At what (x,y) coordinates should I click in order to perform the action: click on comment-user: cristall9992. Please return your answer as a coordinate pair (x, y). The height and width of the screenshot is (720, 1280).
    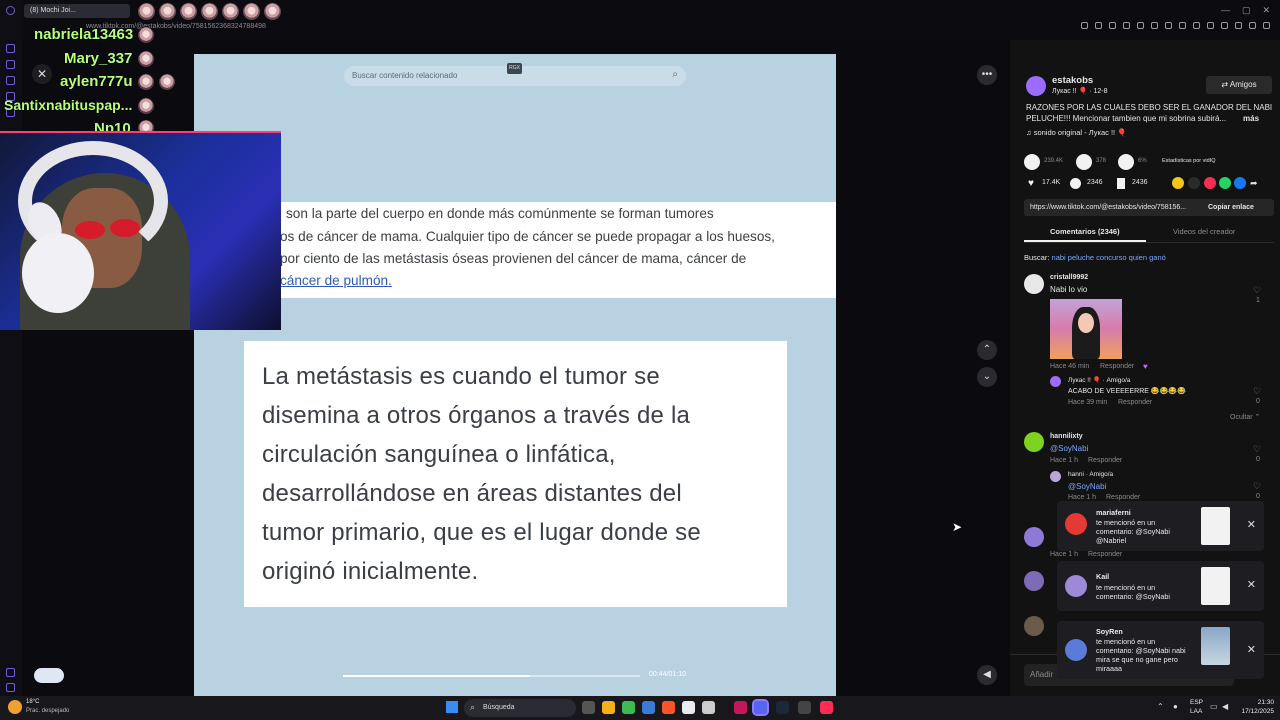
    Looking at the image, I should click on (1069, 277).